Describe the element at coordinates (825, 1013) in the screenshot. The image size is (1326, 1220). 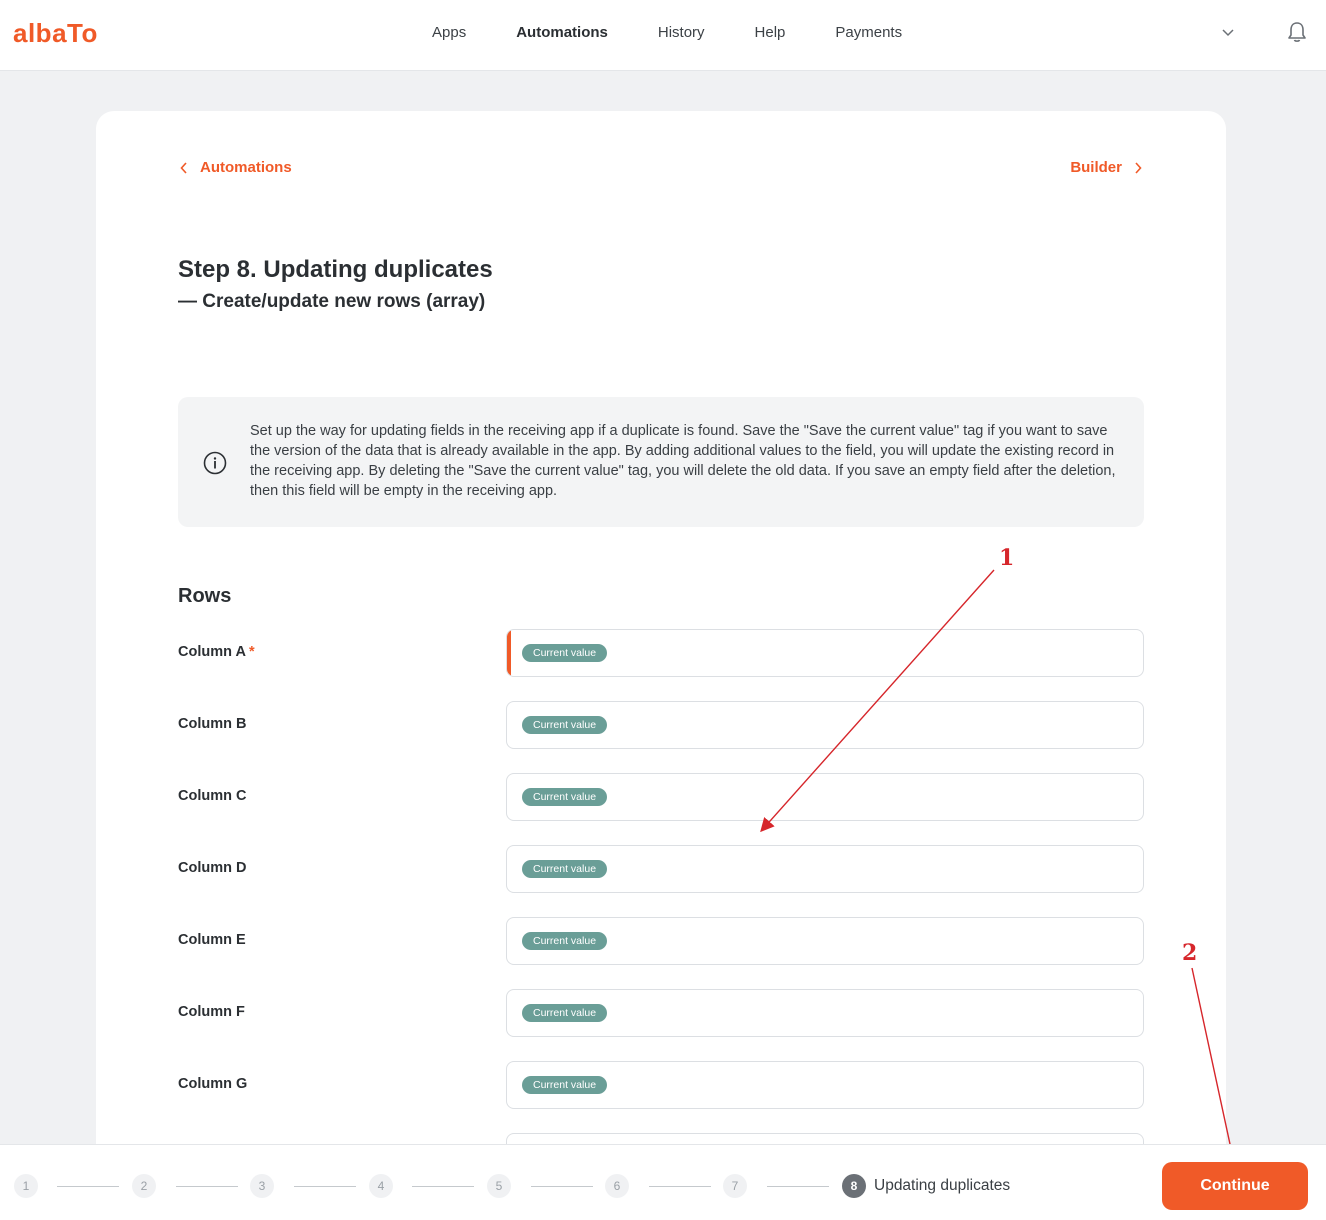
I see `column-f-input: Current value` at that location.